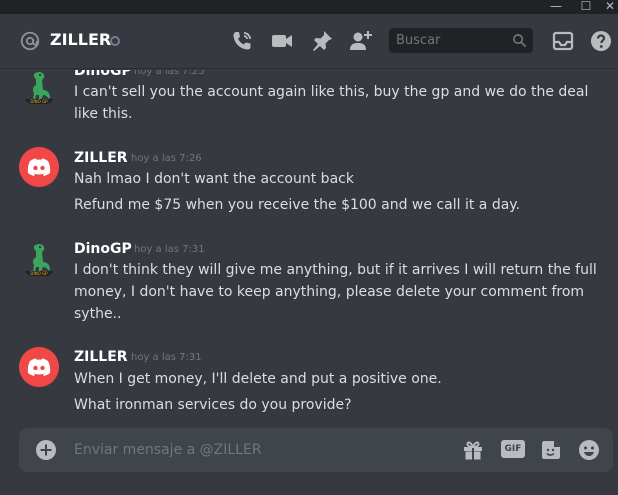 The image size is (618, 495). I want to click on close-button: ✕, so click(608, 7).